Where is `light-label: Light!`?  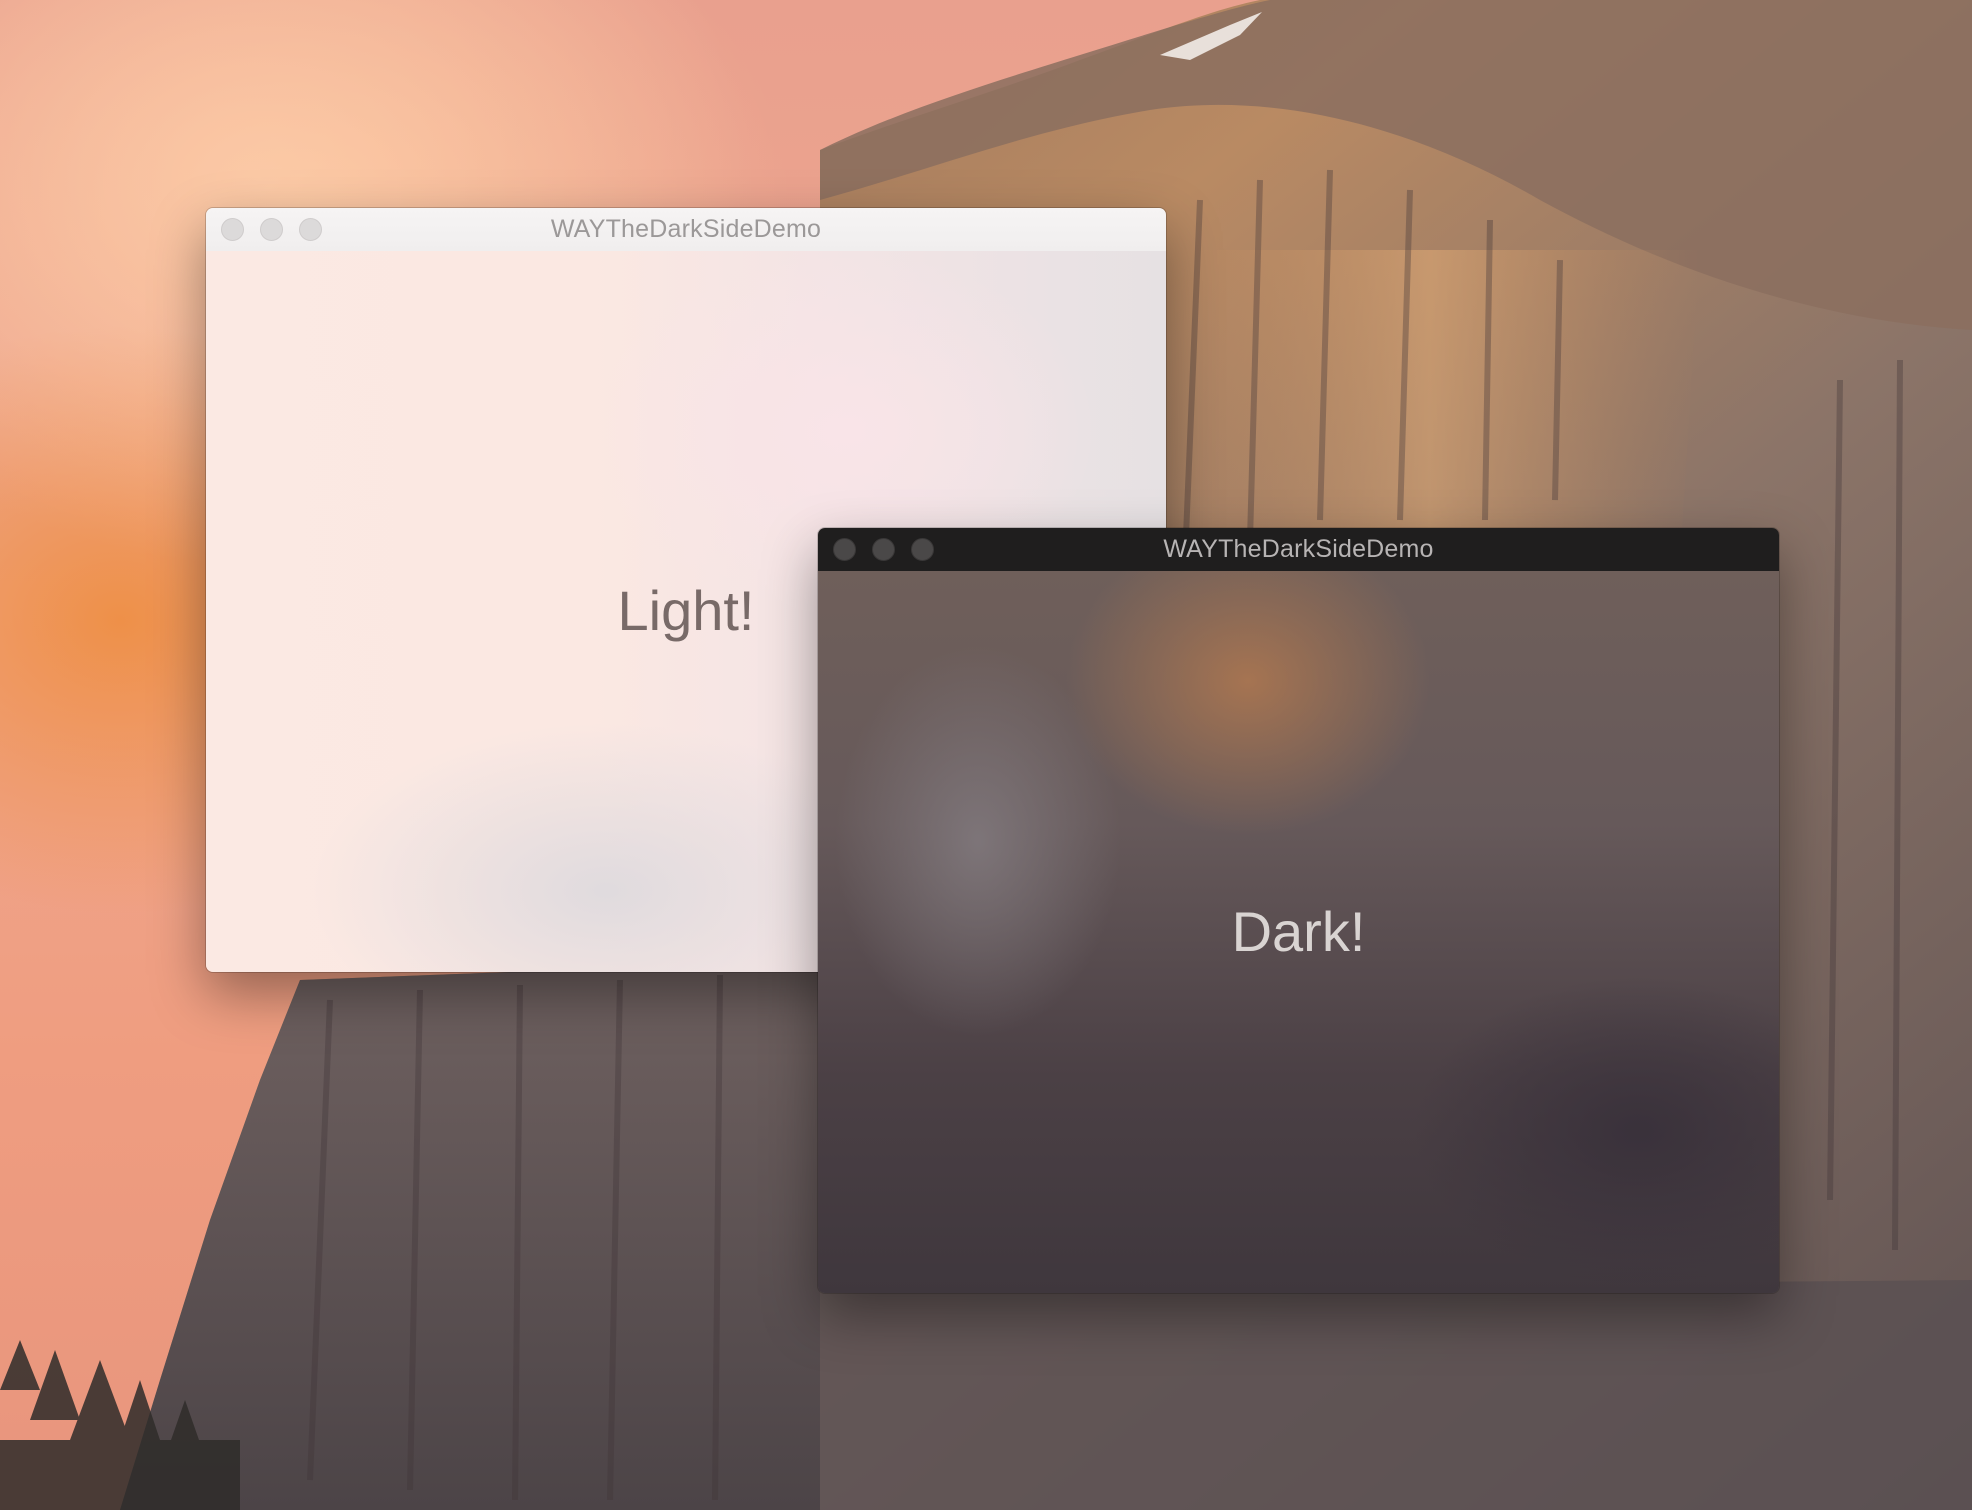 light-label: Light! is located at coordinates (686, 610).